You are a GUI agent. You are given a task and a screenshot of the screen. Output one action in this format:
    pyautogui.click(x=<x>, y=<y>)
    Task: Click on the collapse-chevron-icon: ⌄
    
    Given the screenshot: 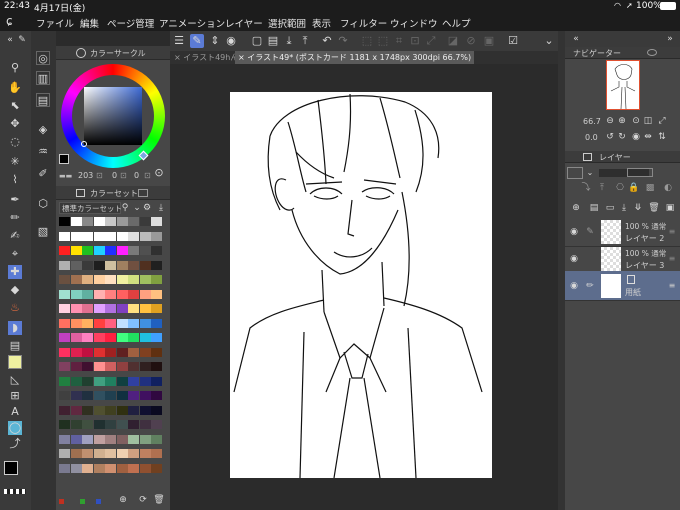 What is the action you would take?
    pyautogui.click(x=549, y=41)
    